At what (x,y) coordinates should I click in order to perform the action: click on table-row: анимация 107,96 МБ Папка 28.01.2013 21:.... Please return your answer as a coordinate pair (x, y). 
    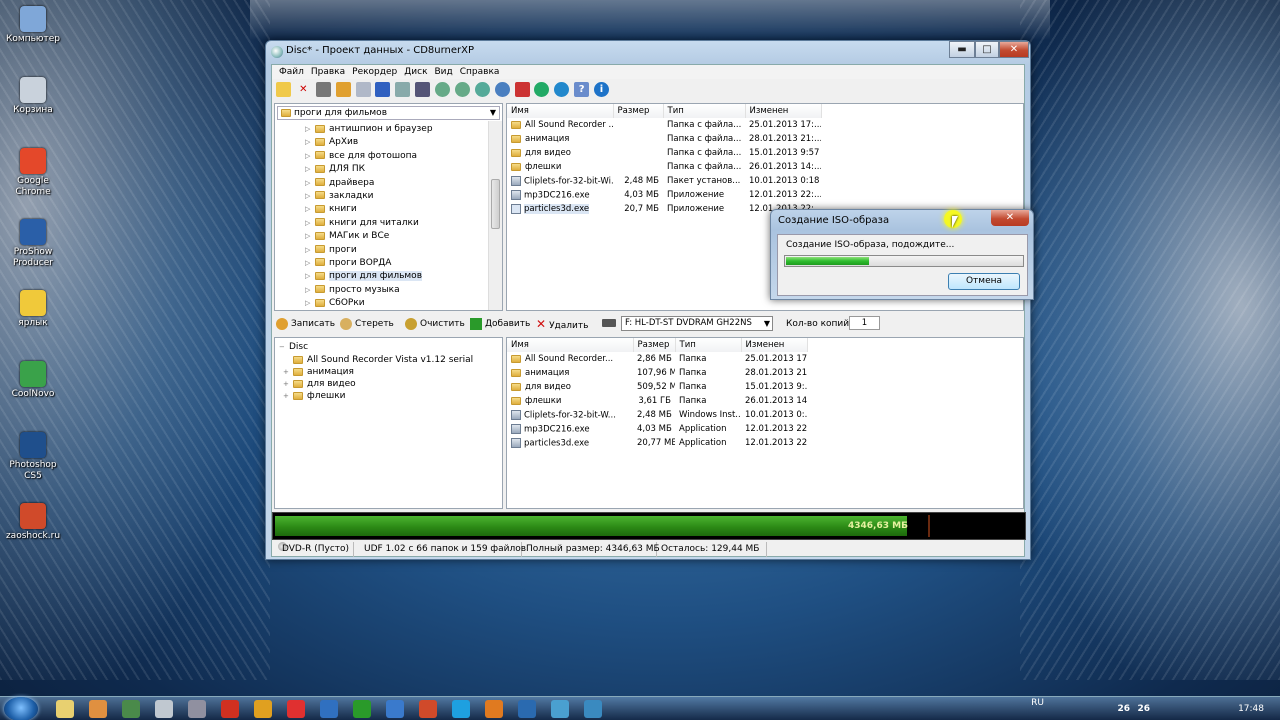
    Looking at the image, I should click on (657, 373).